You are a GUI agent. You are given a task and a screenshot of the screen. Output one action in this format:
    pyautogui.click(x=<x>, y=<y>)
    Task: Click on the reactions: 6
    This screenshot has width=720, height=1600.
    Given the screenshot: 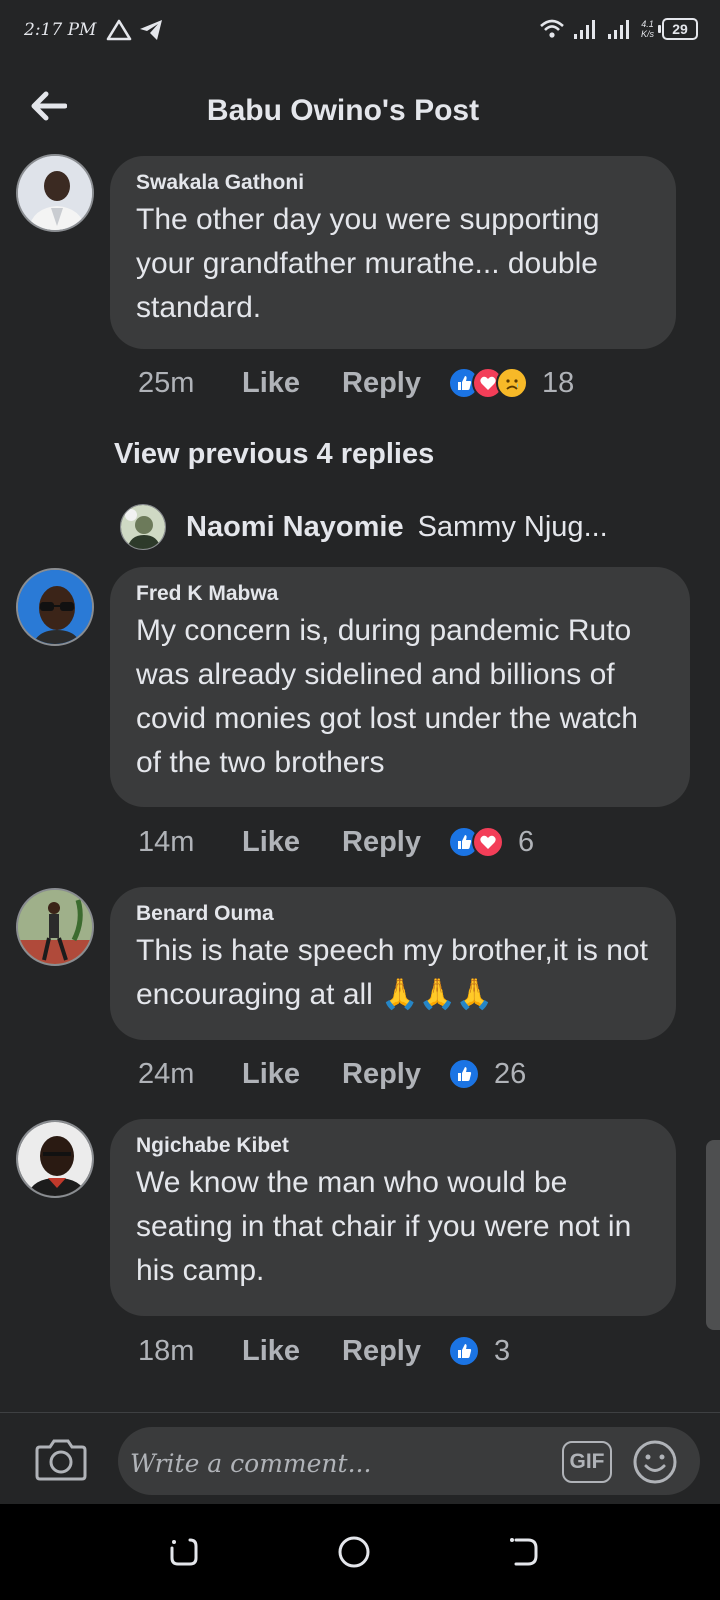 What is the action you would take?
    pyautogui.click(x=491, y=842)
    